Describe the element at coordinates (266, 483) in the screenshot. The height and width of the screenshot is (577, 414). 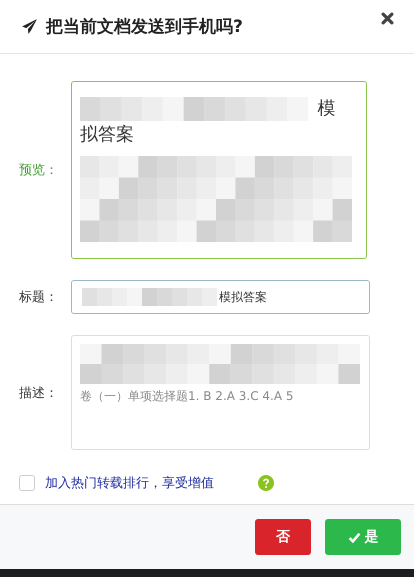
I see `help-icon` at that location.